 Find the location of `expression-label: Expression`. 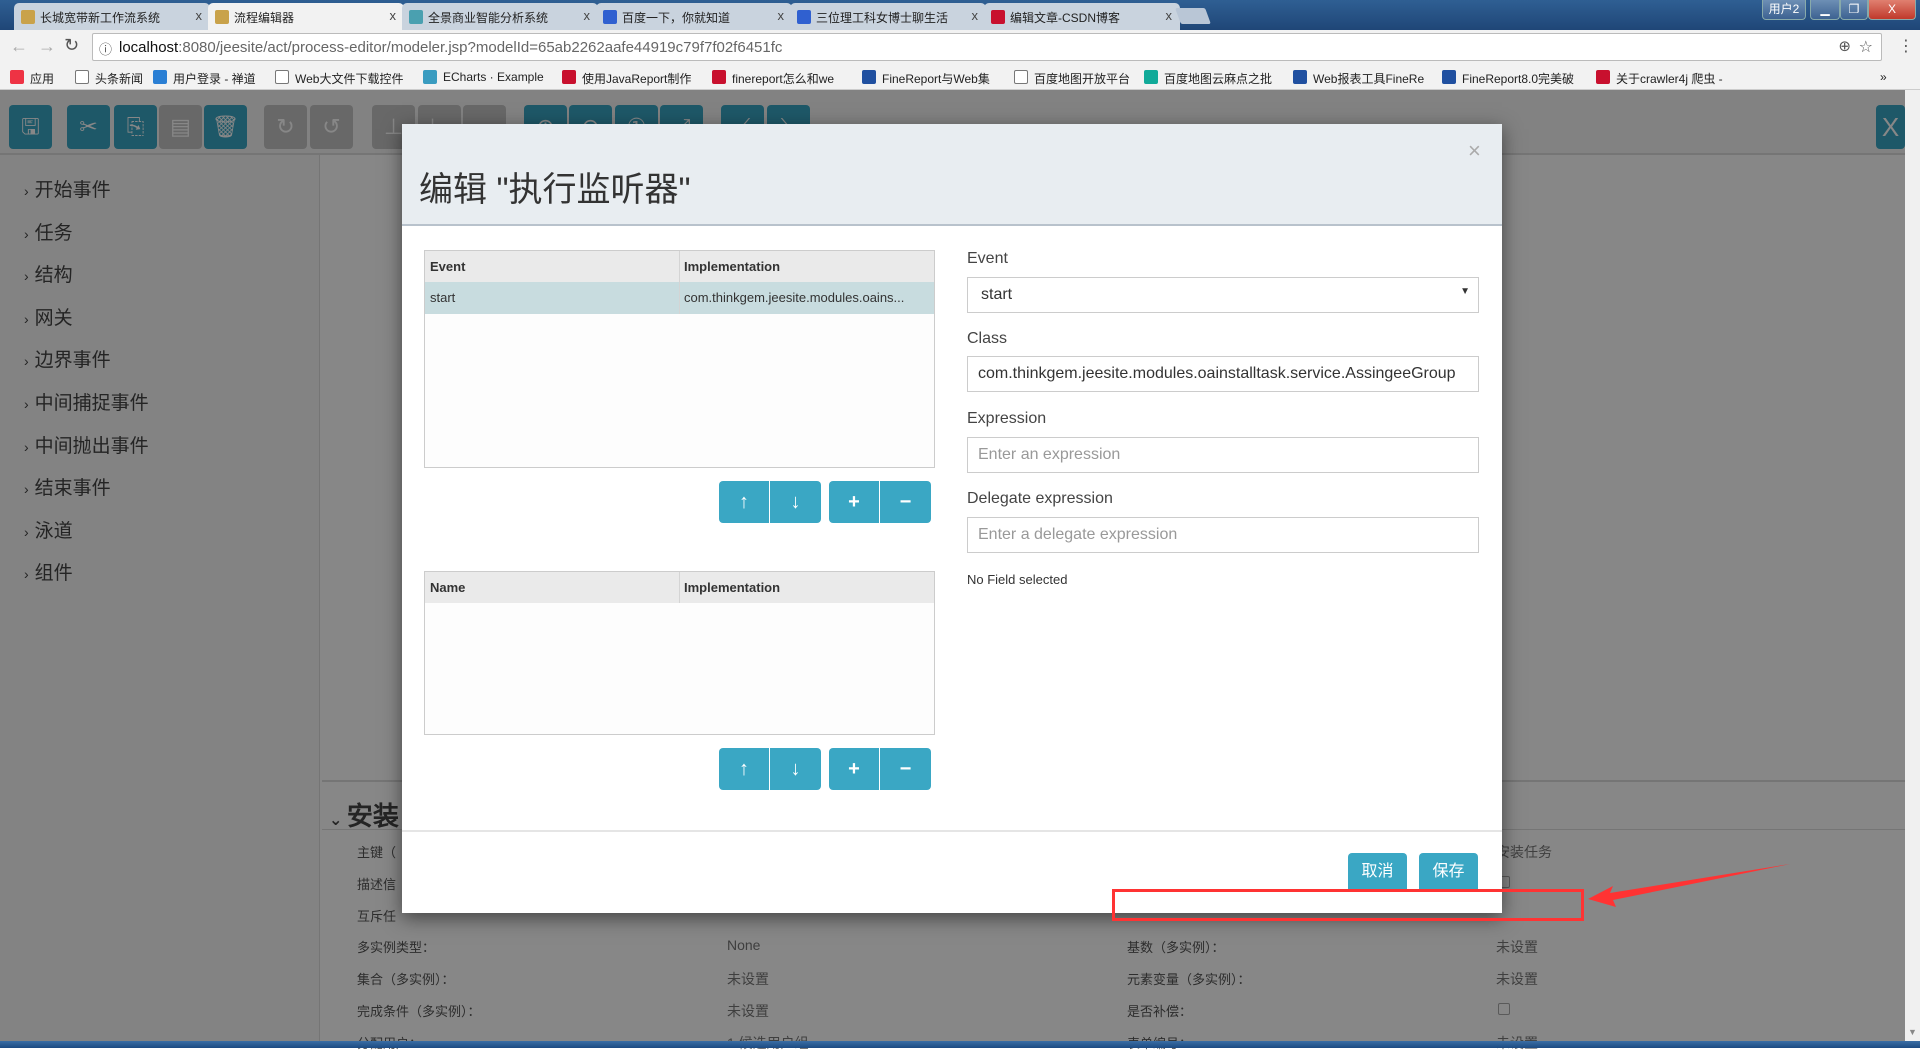

expression-label: Expression is located at coordinates (1007, 418).